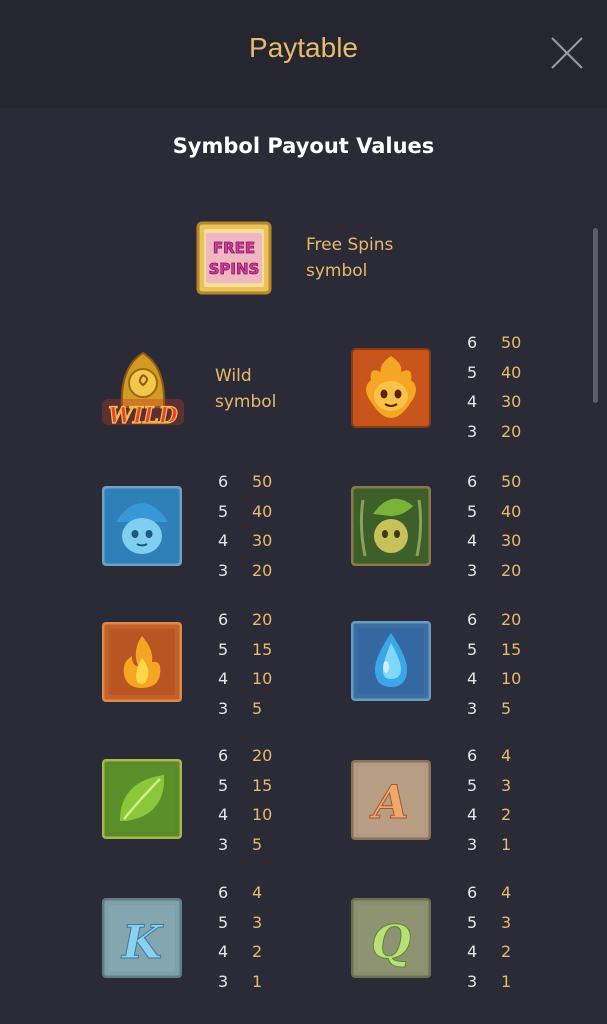 This screenshot has height=1024, width=607. I want to click on letter-k-symbol: K, so click(142, 938).